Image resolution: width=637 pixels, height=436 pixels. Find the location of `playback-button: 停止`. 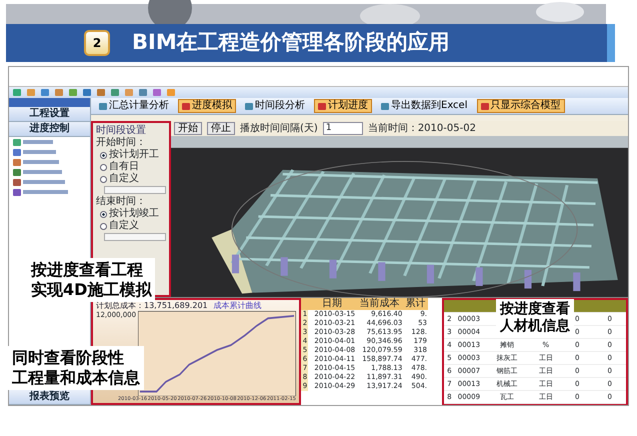

playback-button: 停止 is located at coordinates (221, 128).